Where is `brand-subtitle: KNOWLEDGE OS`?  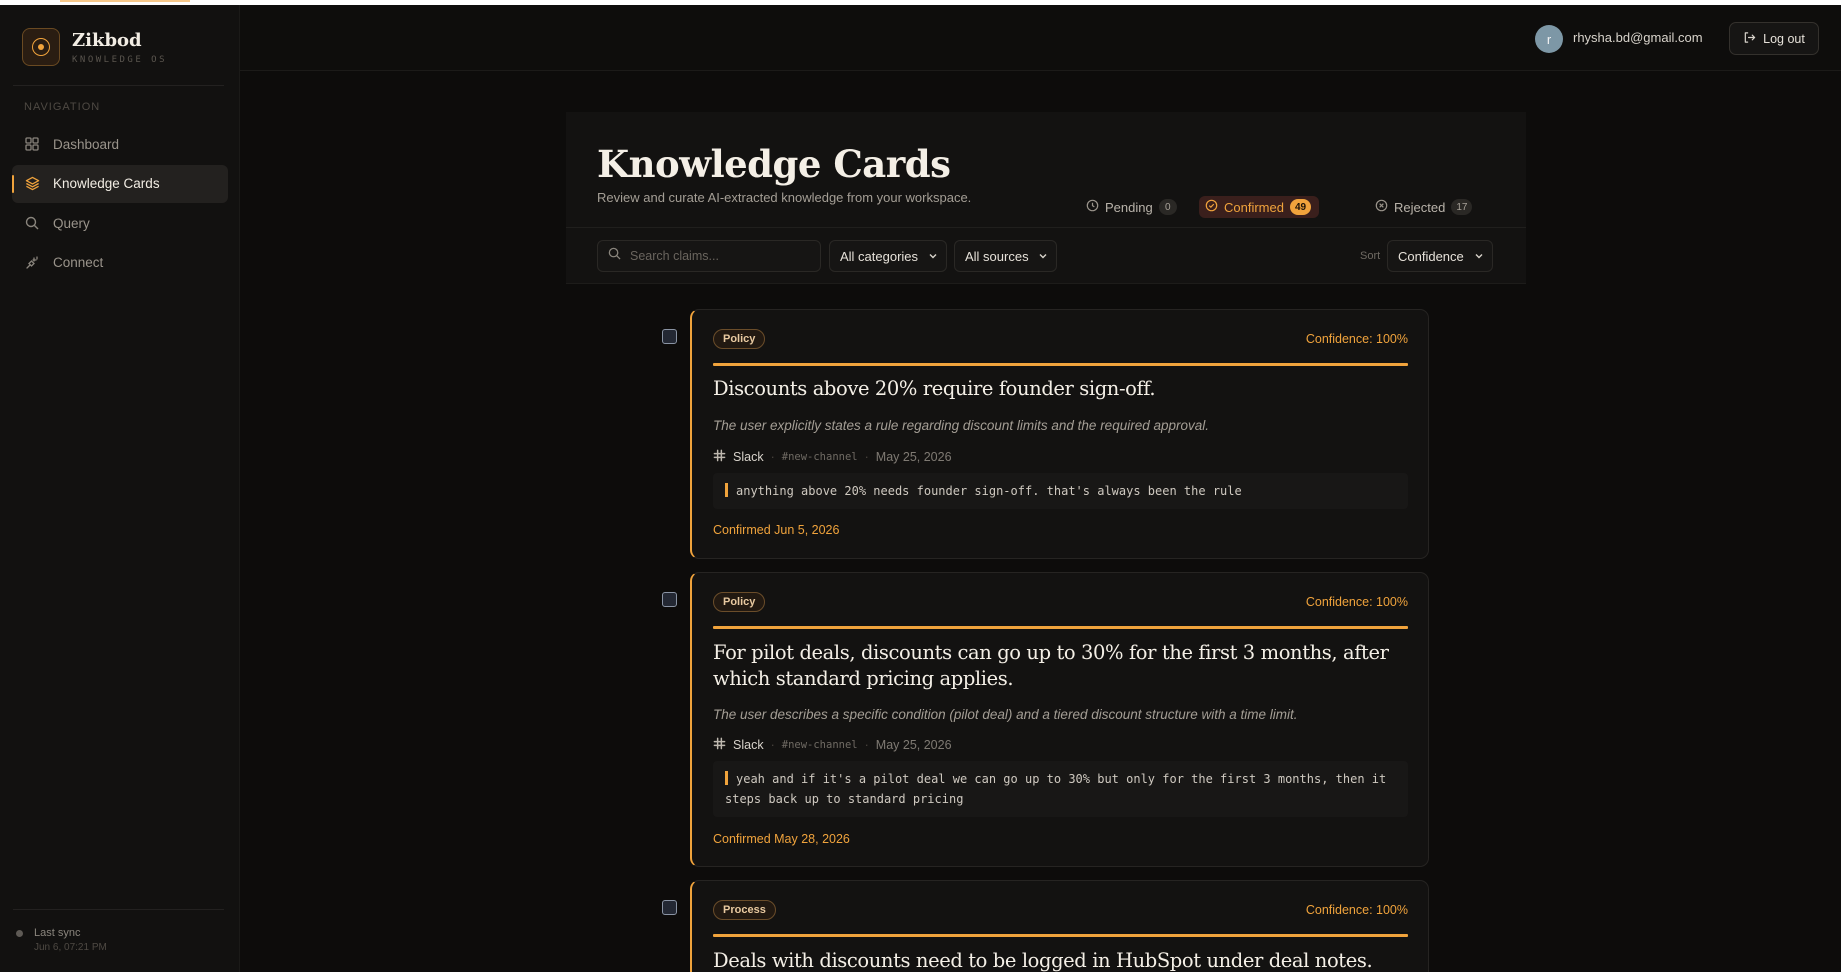 brand-subtitle: KNOWLEDGE OS is located at coordinates (120, 59).